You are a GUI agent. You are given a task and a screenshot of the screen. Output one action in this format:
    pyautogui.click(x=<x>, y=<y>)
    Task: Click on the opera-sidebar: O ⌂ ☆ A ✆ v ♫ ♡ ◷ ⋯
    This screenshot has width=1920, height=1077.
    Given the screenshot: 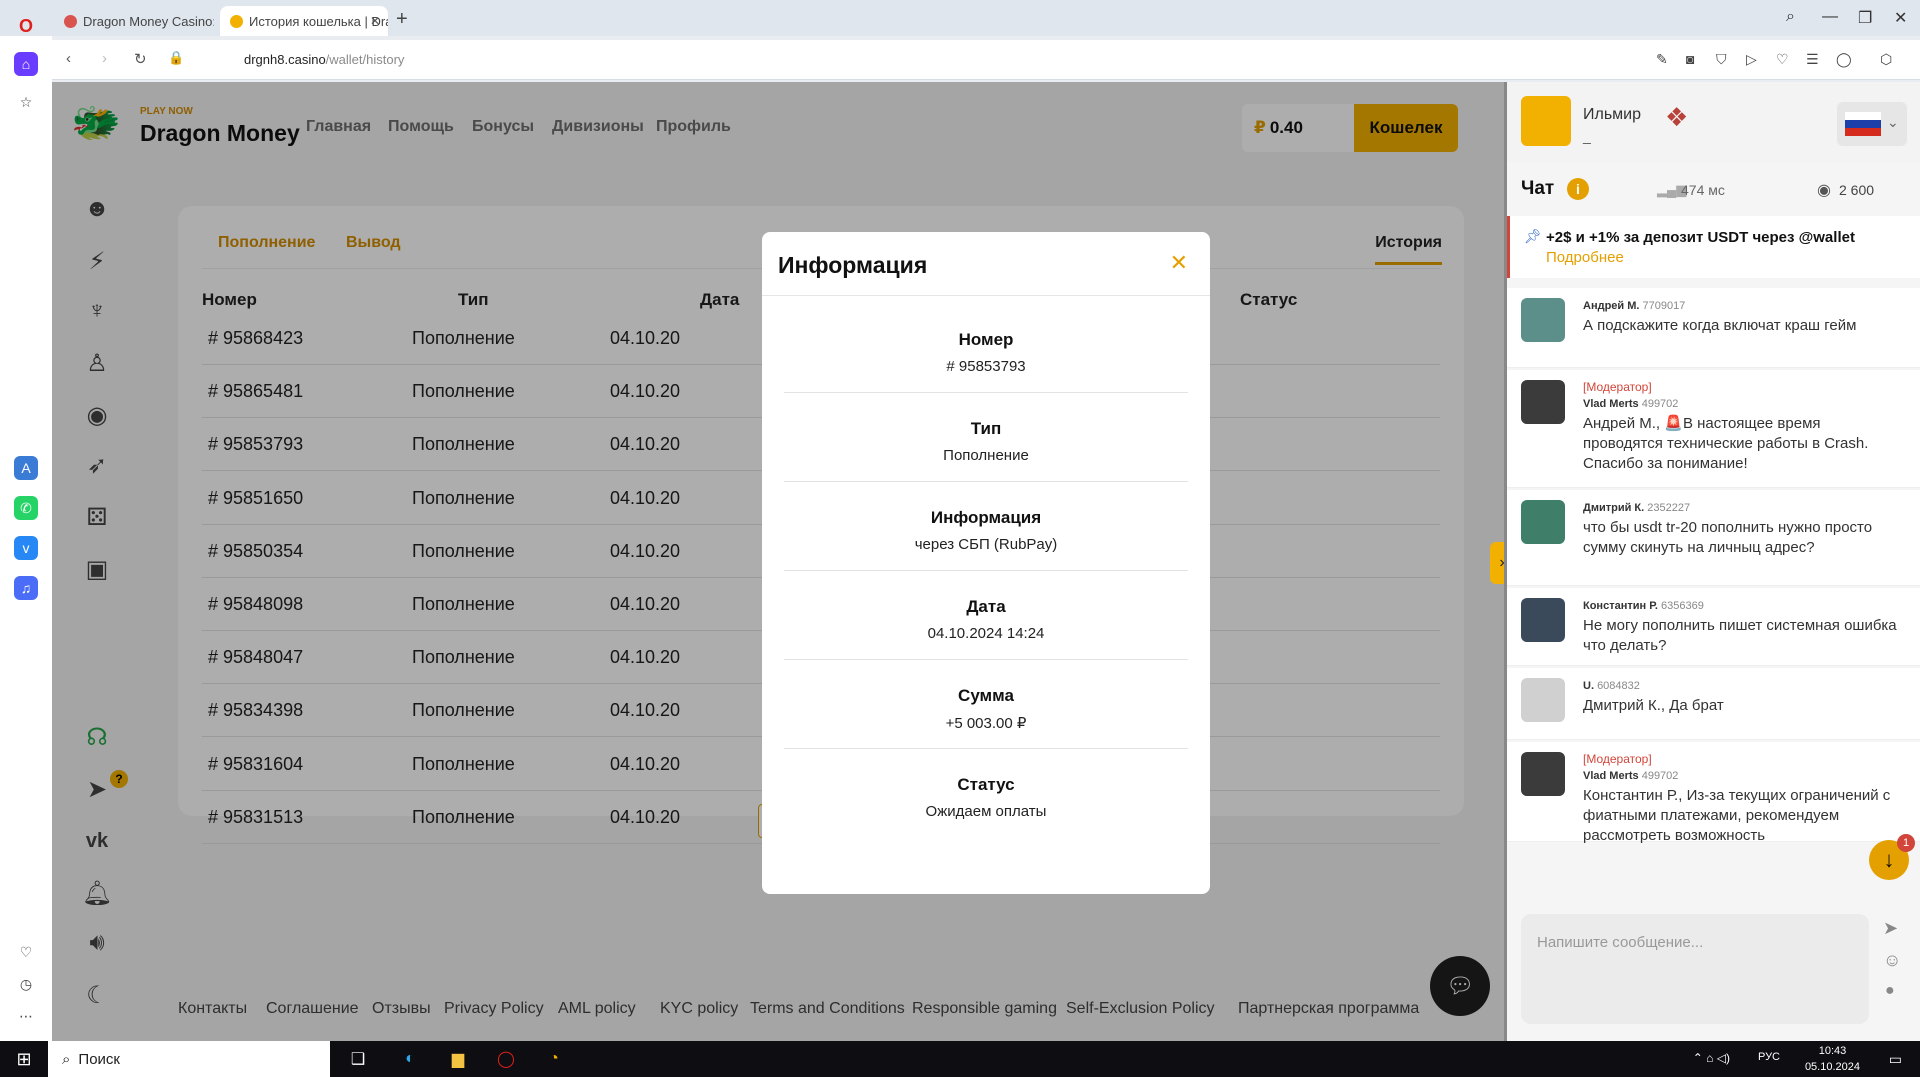 What is the action you would take?
    pyautogui.click(x=26, y=528)
    